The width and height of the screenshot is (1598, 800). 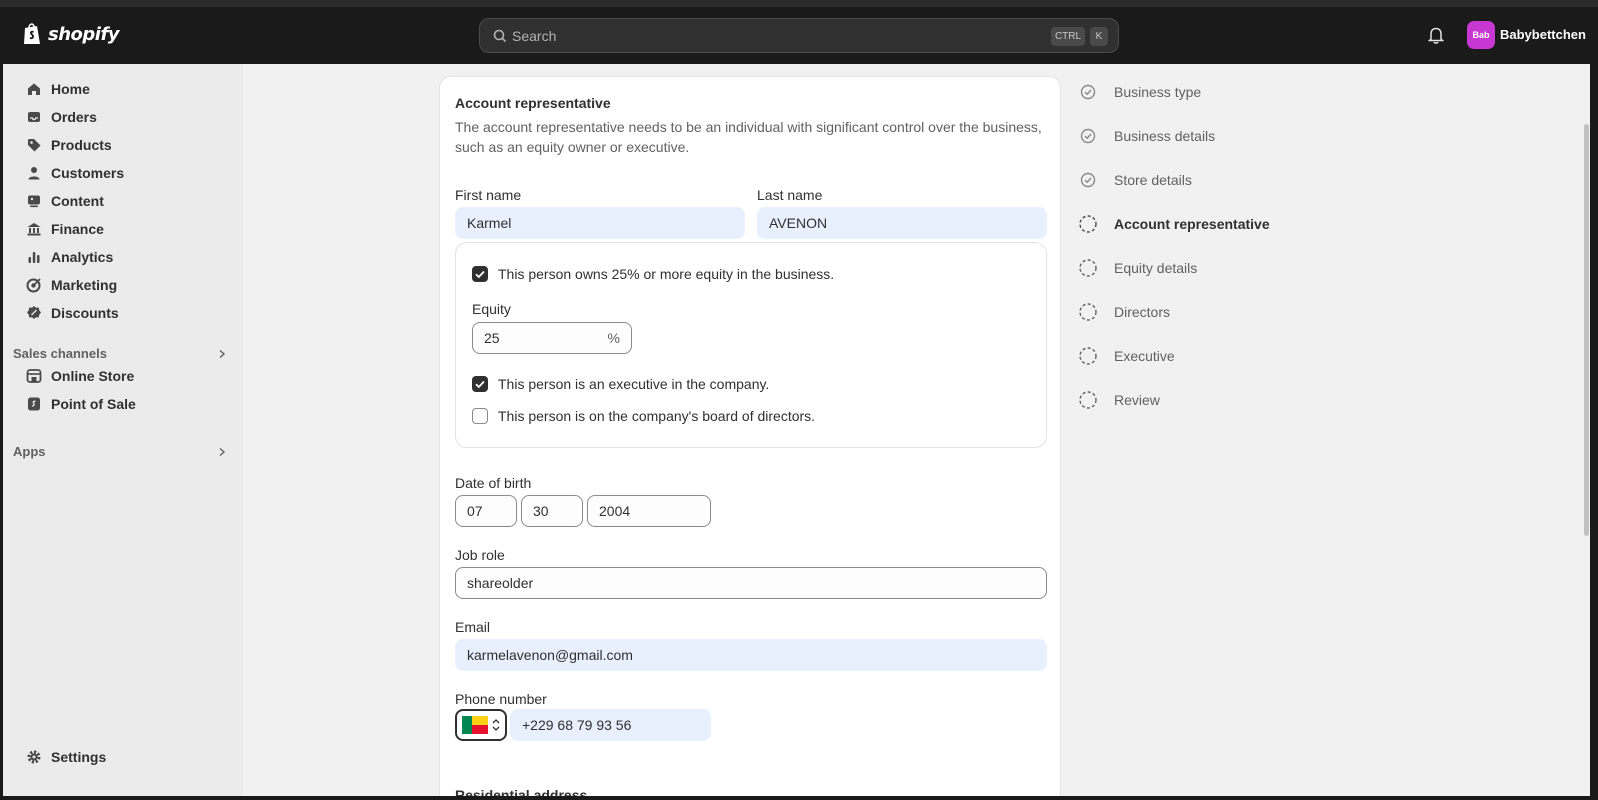 I want to click on sidebar-item-online-store: Online Store, so click(x=118, y=376).